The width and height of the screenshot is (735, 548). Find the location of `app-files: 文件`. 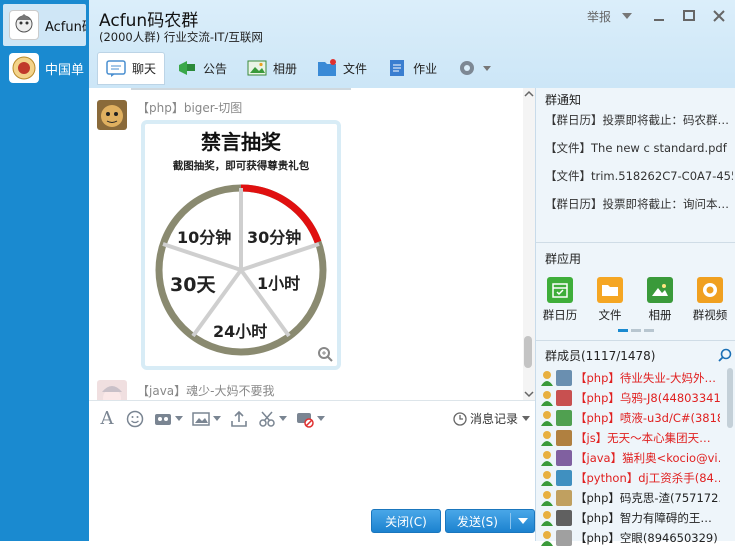

app-files: 文件 is located at coordinates (610, 300).